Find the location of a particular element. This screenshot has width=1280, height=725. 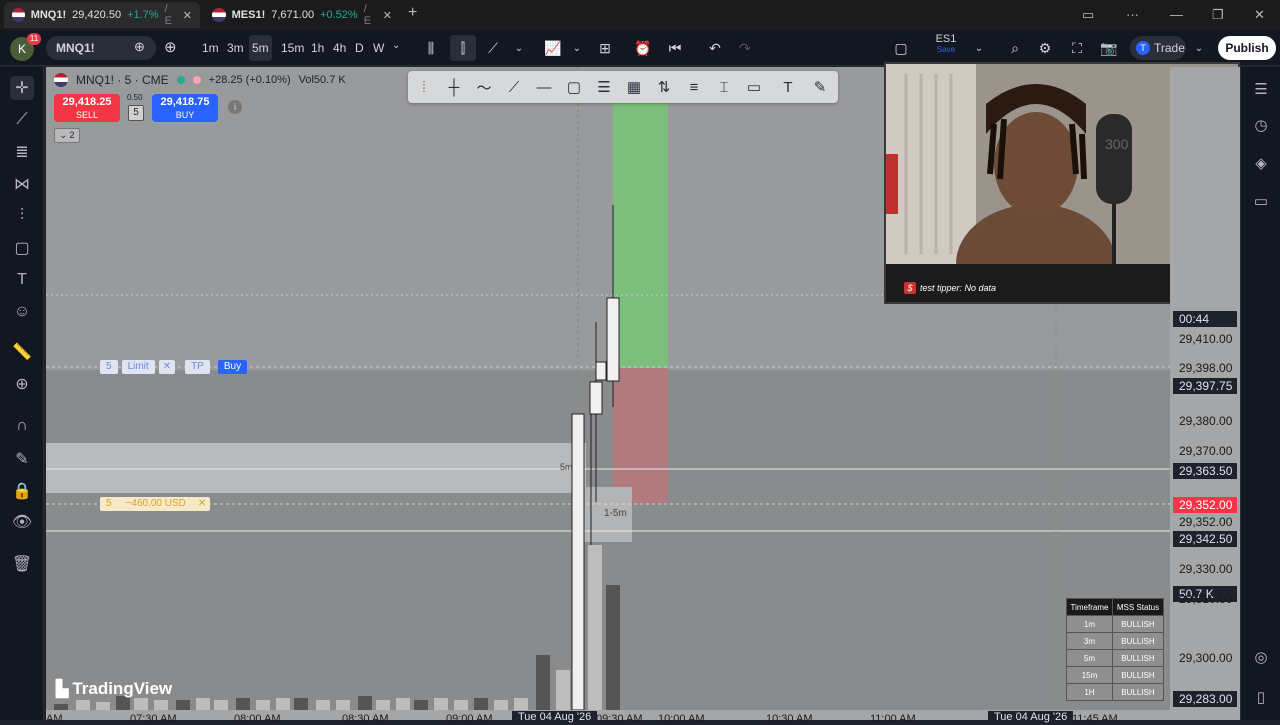

alert-icon: ⏰ is located at coordinates (643, 48).